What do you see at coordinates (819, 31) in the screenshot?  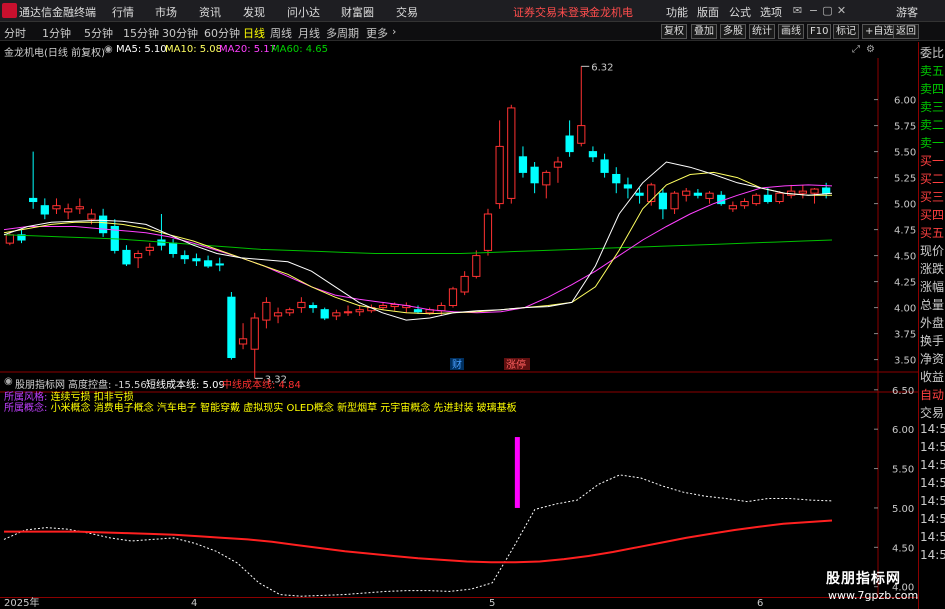 I see `f10-button: F10` at bounding box center [819, 31].